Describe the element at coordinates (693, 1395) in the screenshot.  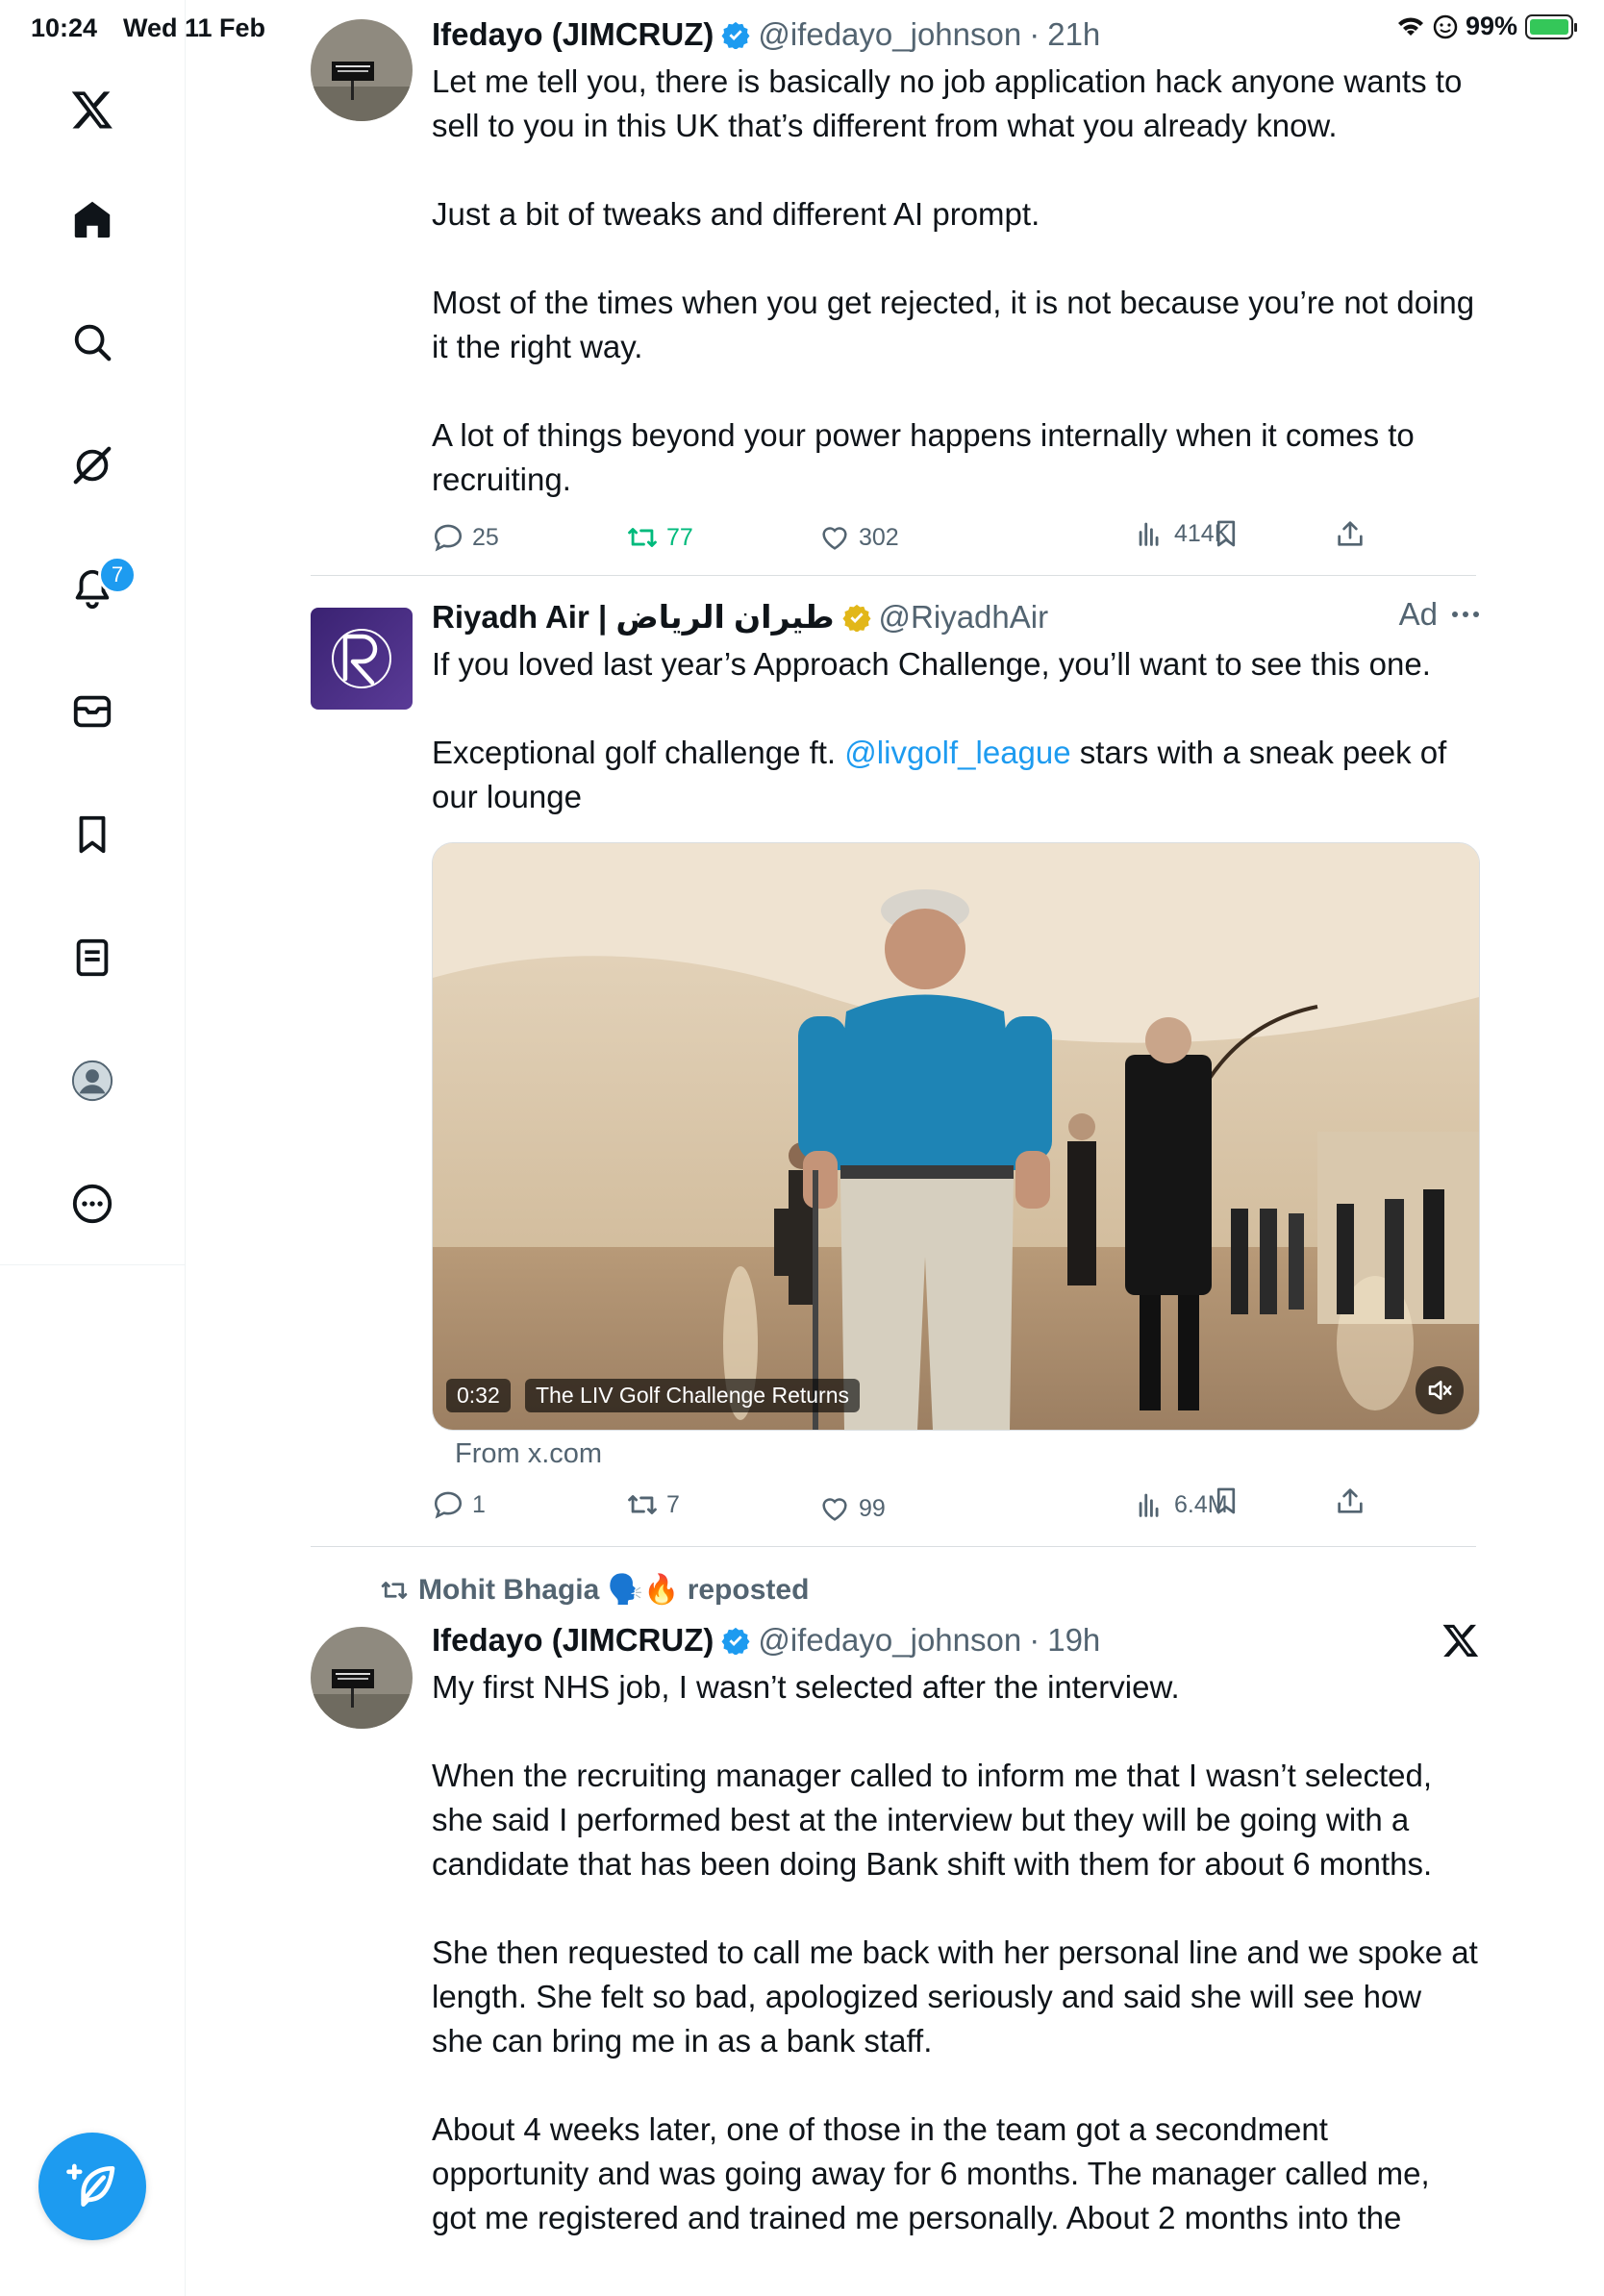
I see `video-title: The LIV Golf Challenge Returns` at that location.